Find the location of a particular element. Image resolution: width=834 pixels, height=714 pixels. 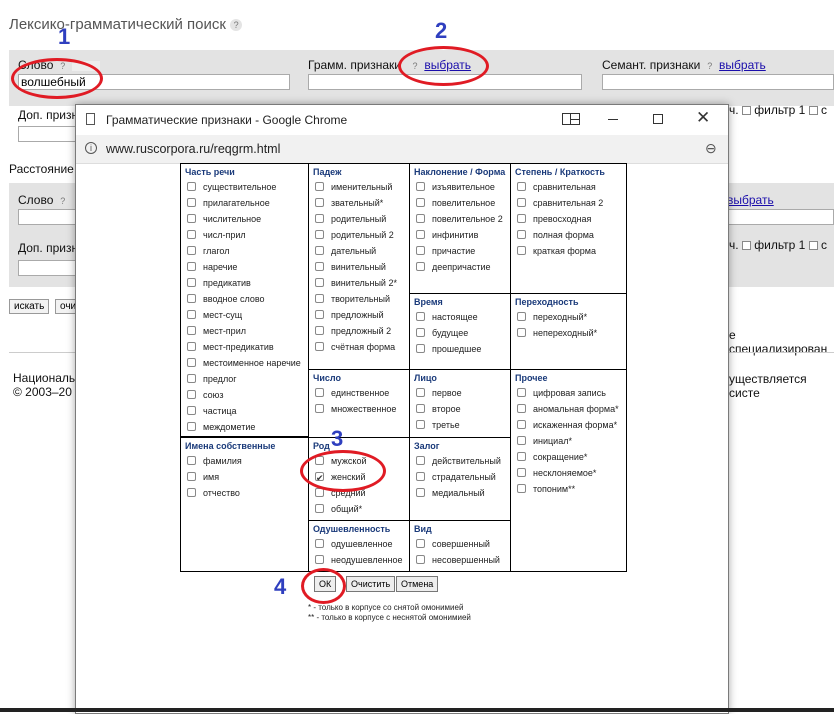

dop-input is located at coordinates (47, 134).